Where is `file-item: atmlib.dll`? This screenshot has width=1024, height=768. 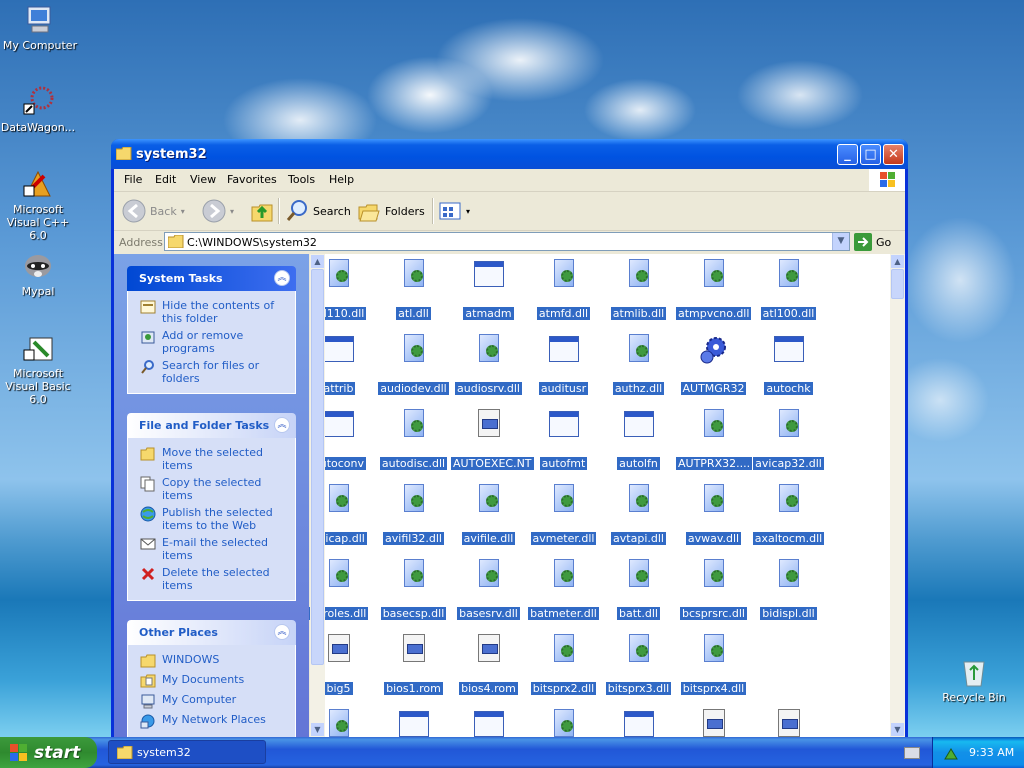
file-item: atmlib.dll is located at coordinates (638, 289).